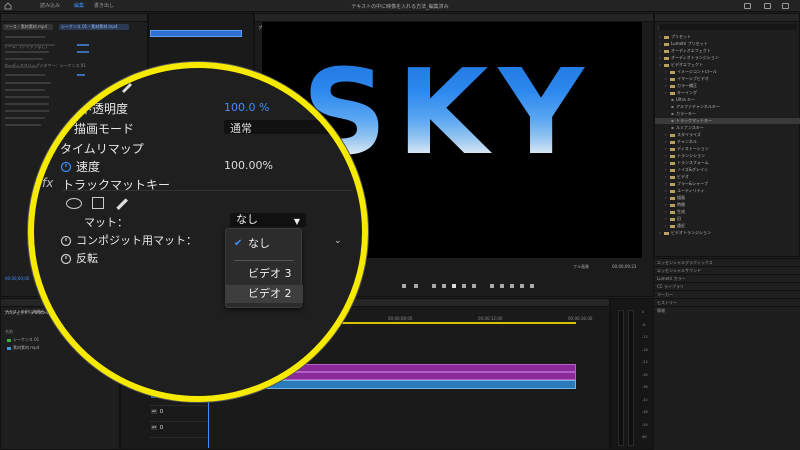 This screenshot has width=800, height=450. I want to click on program-monitor-header: プログラム: シーケンス 01, so click(454, 22).